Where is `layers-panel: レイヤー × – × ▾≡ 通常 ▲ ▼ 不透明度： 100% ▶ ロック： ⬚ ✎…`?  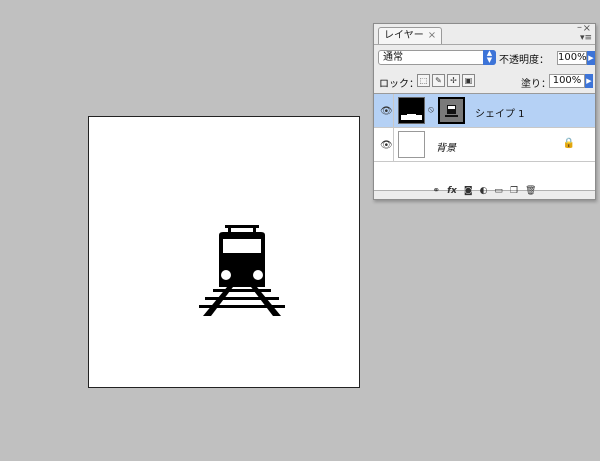 layers-panel: レイヤー × – × ▾≡ 通常 ▲ ▼ 不透明度： 100% ▶ ロック： ⬚ ✎… is located at coordinates (484, 111).